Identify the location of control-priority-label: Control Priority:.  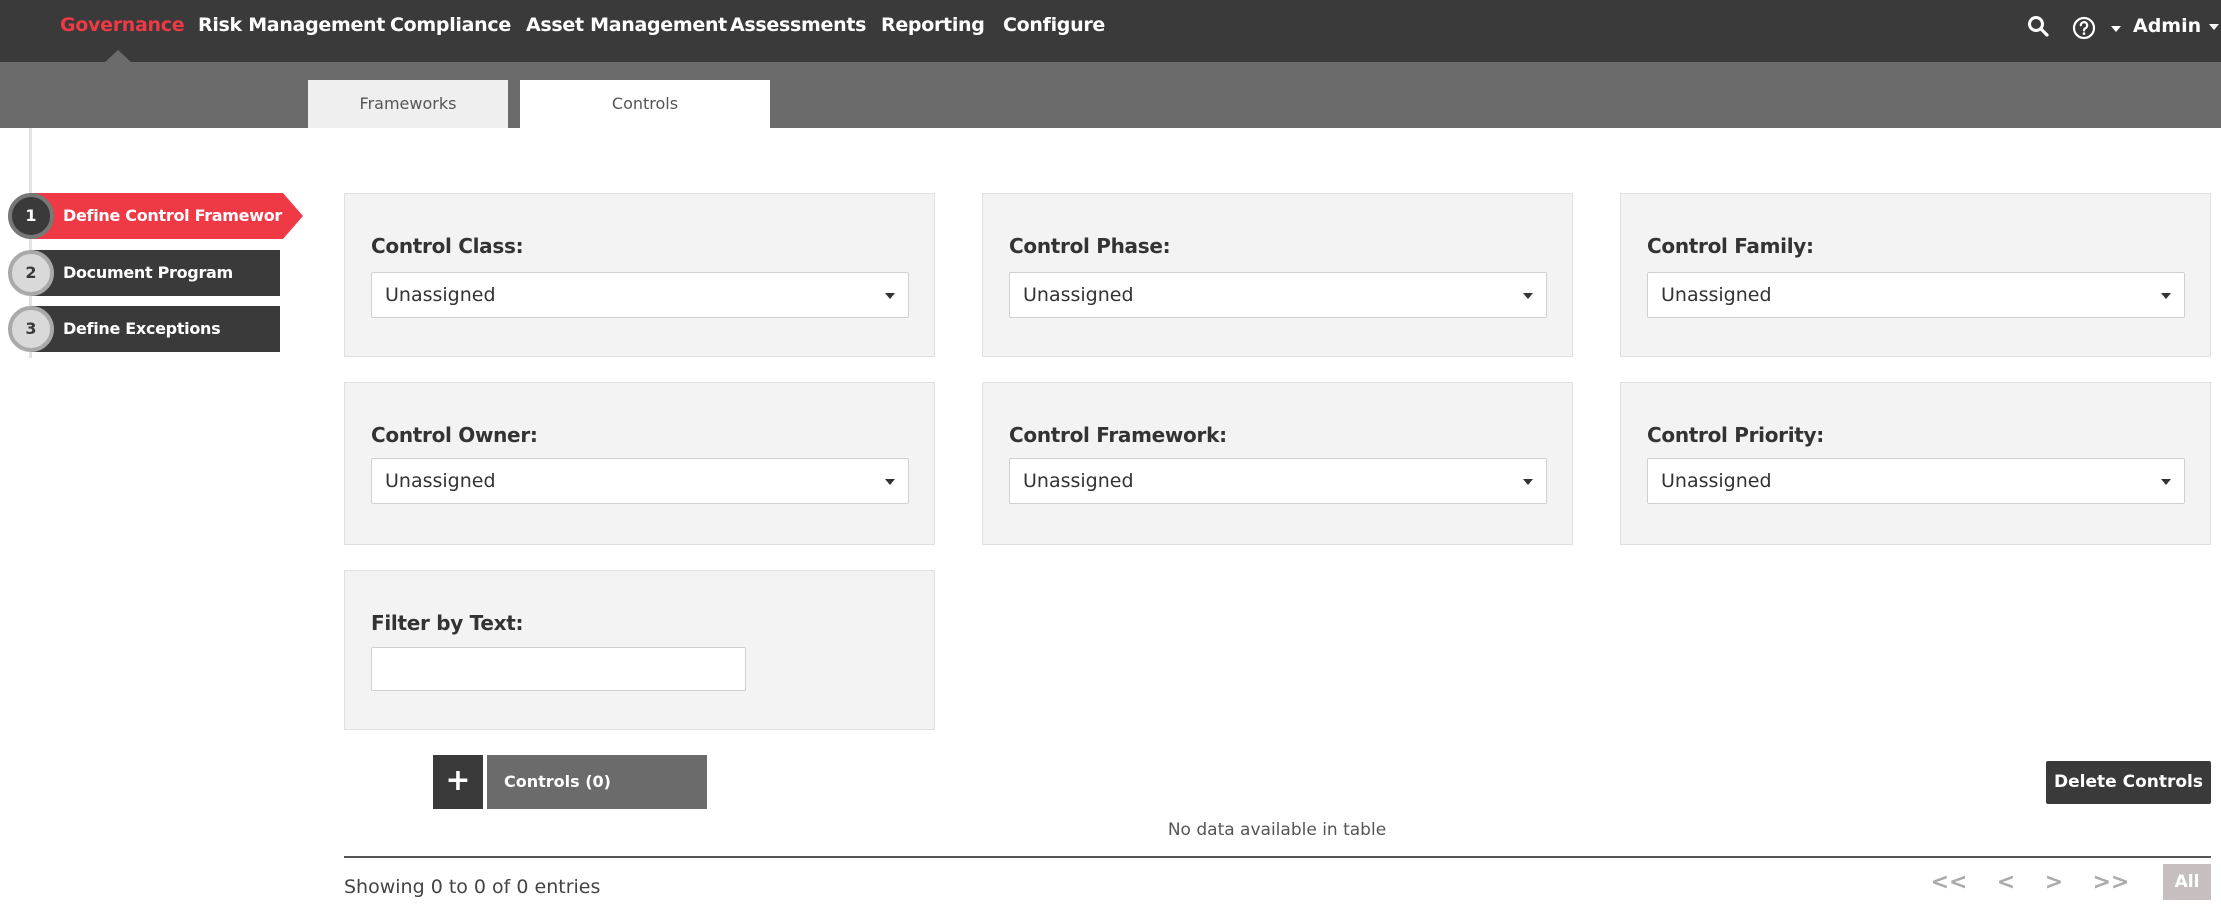
(1735, 435).